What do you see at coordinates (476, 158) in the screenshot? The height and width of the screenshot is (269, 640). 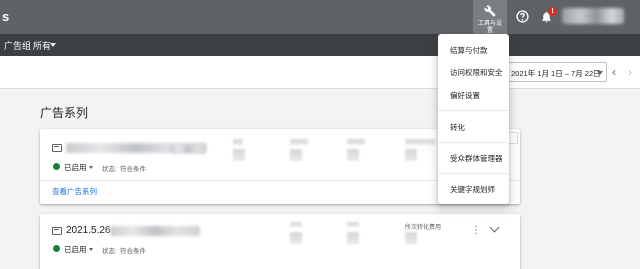 I see `menu-item-audience-manager: 受众群体管理器` at bounding box center [476, 158].